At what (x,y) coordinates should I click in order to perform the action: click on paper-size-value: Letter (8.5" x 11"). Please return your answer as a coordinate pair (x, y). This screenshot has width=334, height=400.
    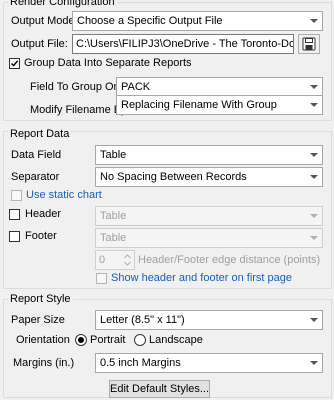
    Looking at the image, I should click on (142, 320).